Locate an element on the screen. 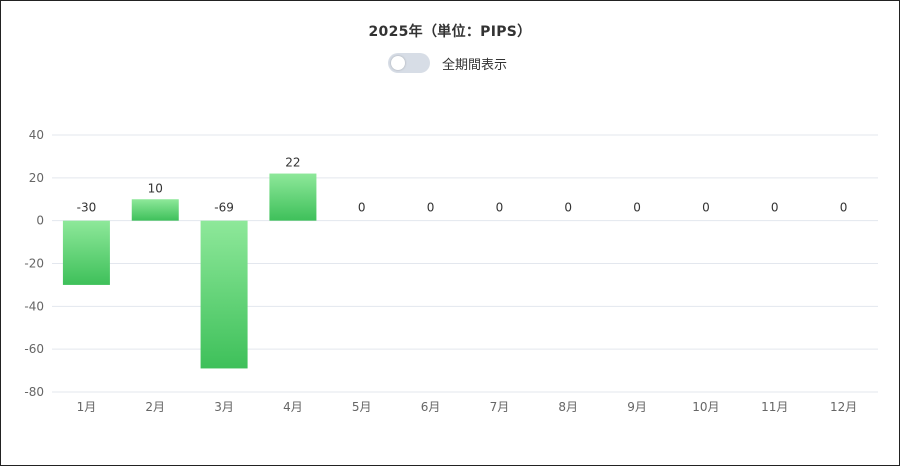 Image resolution: width=900 pixels, height=466 pixels. x-tick-label: 8月 is located at coordinates (568, 407).